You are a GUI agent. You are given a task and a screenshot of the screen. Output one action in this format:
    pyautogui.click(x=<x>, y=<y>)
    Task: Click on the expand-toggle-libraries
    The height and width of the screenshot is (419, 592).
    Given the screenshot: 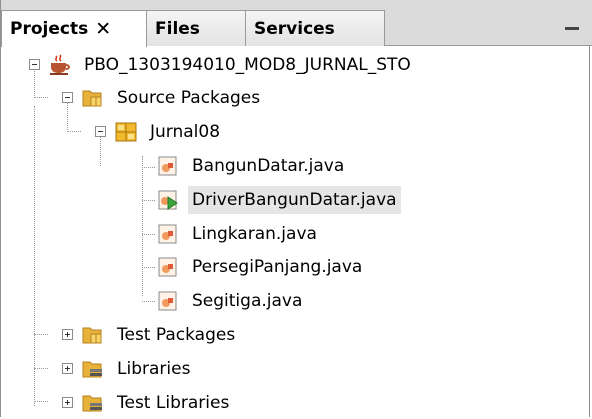 What is the action you would take?
    pyautogui.click(x=67, y=368)
    